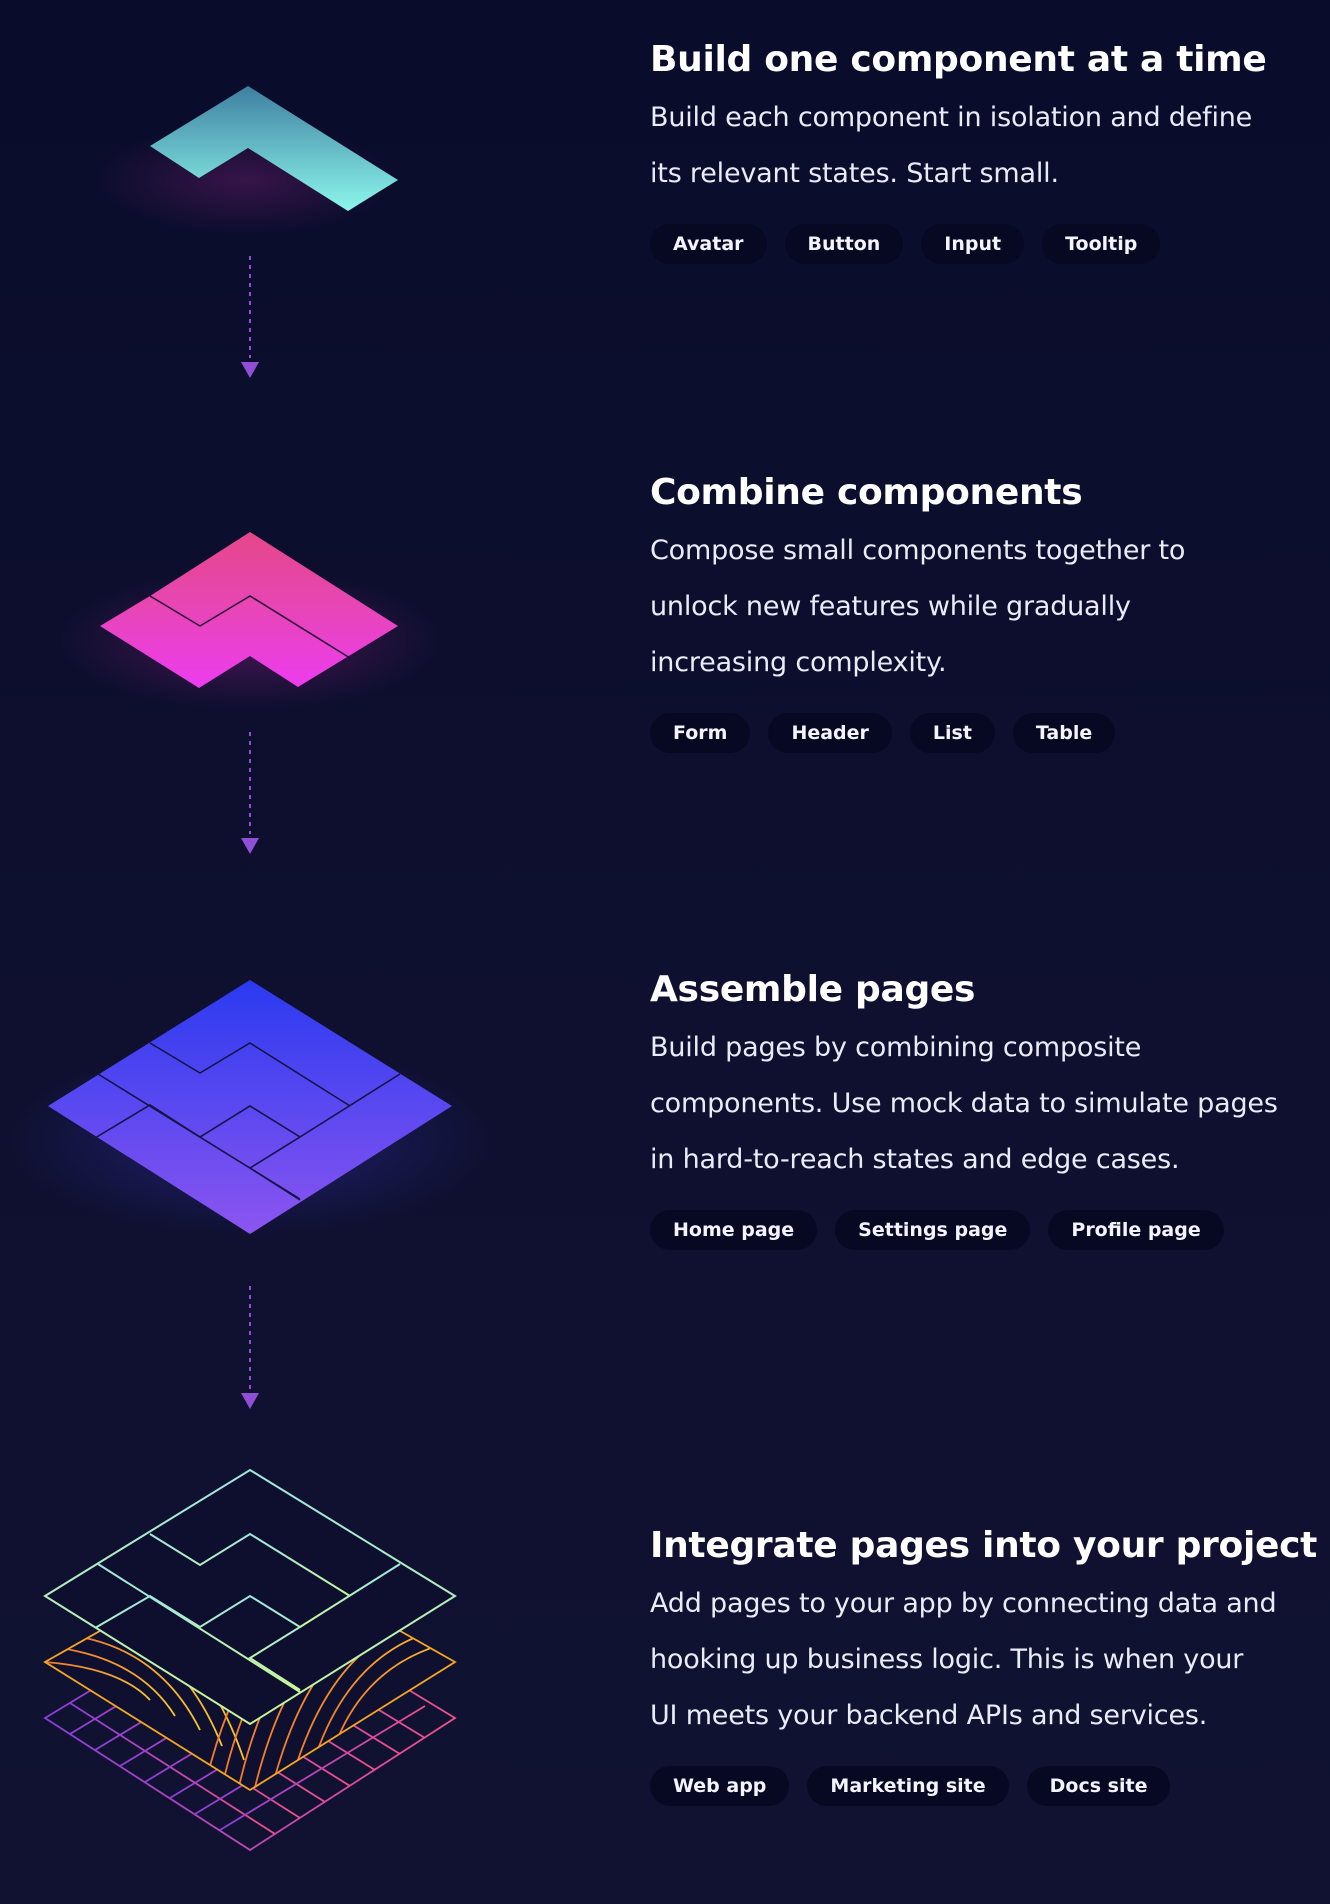 Image resolution: width=1330 pixels, height=1904 pixels. Describe the element at coordinates (854, 173) in the screenshot. I see `description-line: its relevant states. Start small.` at that location.